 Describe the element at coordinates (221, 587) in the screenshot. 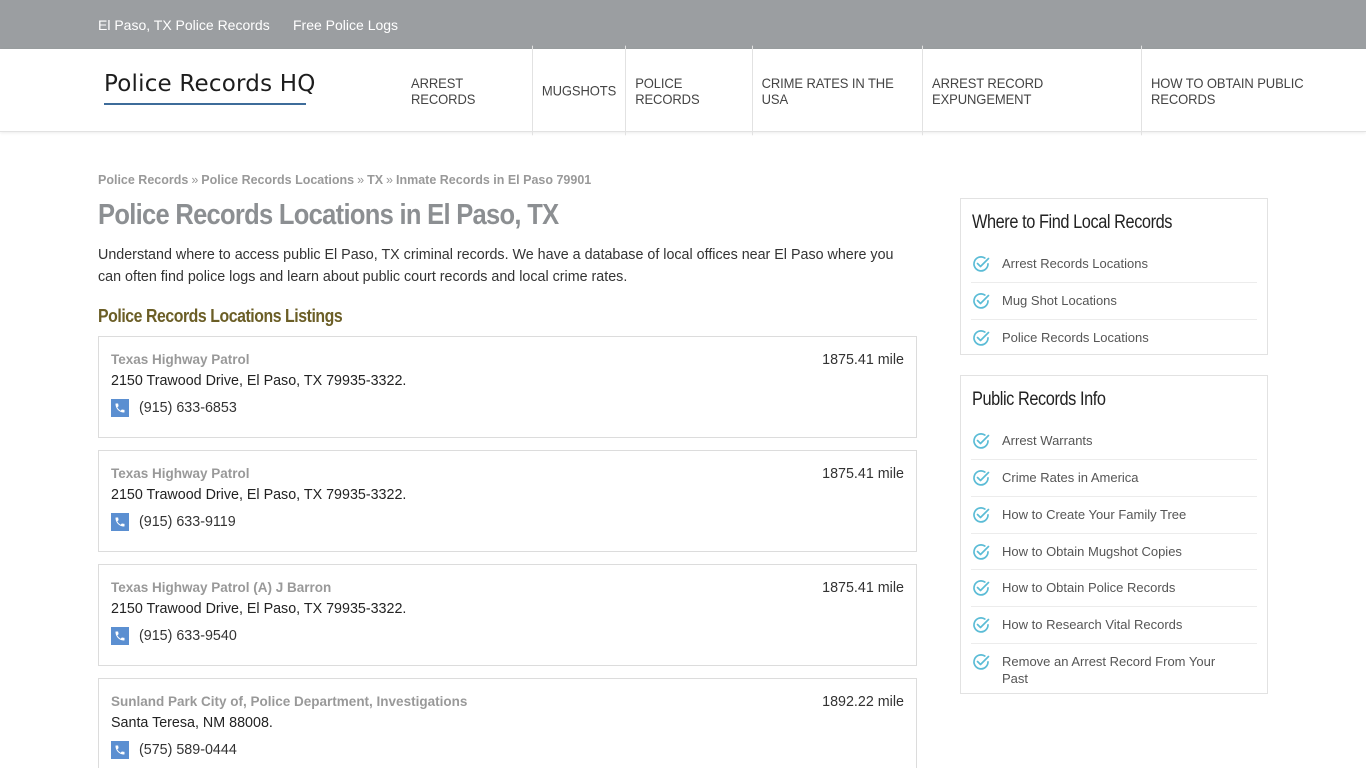

I see `listing-name: Texas Highway Patrol (A) J Barron` at that location.